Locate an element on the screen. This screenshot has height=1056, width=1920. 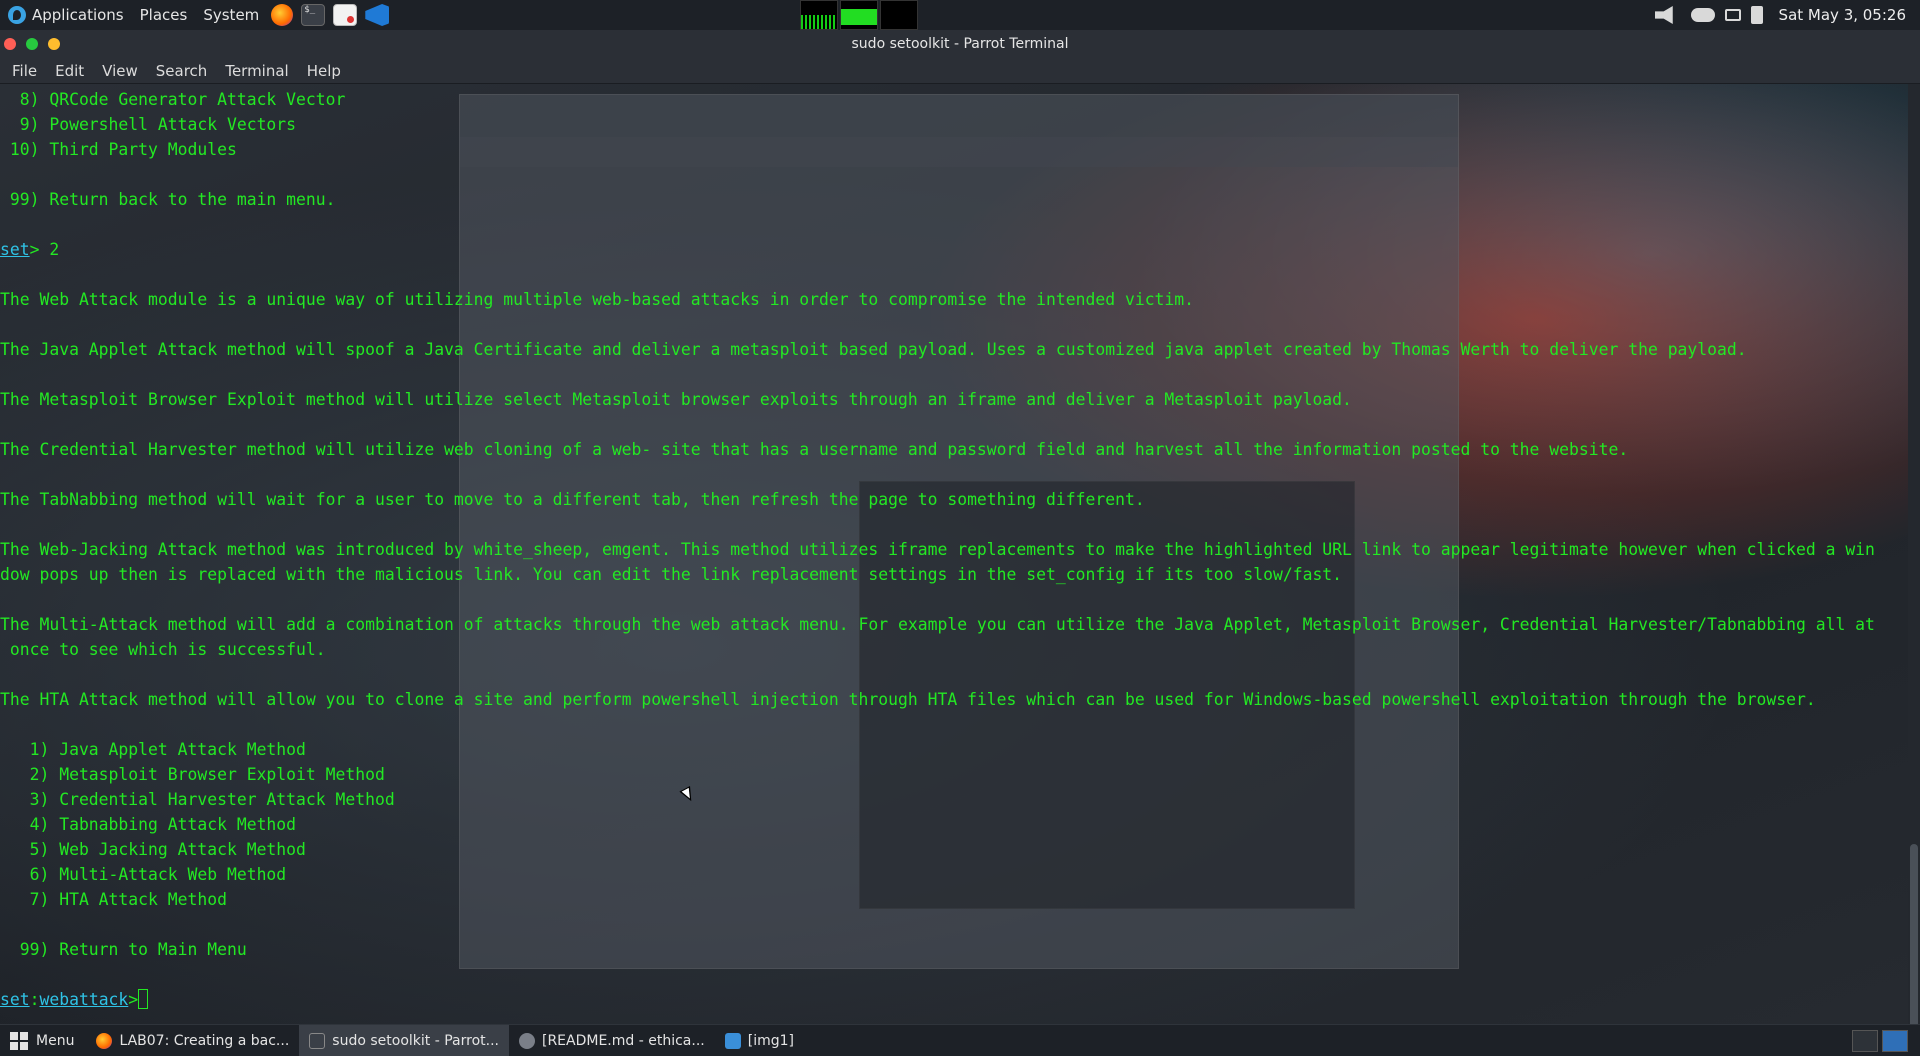
window-title: sudo setoolkit - Parrot Terminal is located at coordinates (960, 44).